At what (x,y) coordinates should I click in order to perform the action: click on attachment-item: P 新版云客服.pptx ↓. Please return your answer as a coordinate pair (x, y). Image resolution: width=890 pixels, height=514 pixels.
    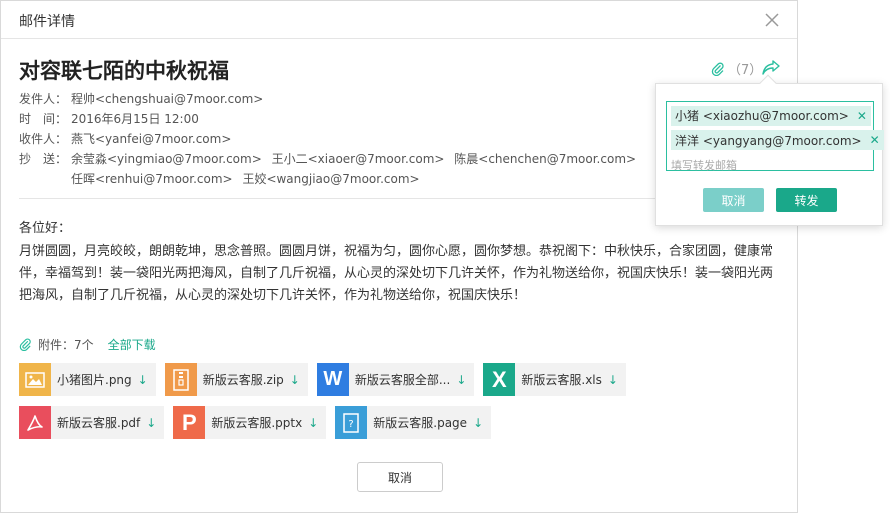
    Looking at the image, I should click on (250, 422).